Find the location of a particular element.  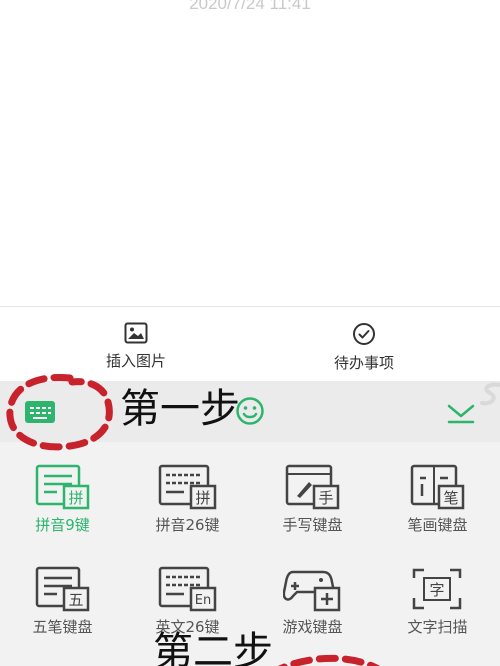

keyboard-option-handwriting: 手 手写键盘 is located at coordinates (312, 514).